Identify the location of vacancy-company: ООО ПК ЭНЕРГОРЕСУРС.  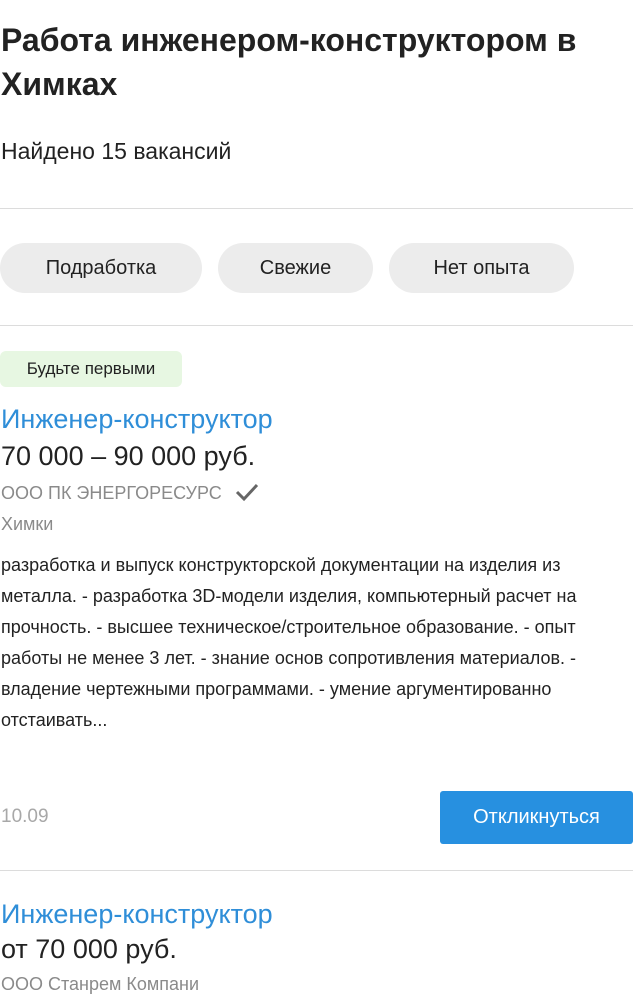
(130, 494).